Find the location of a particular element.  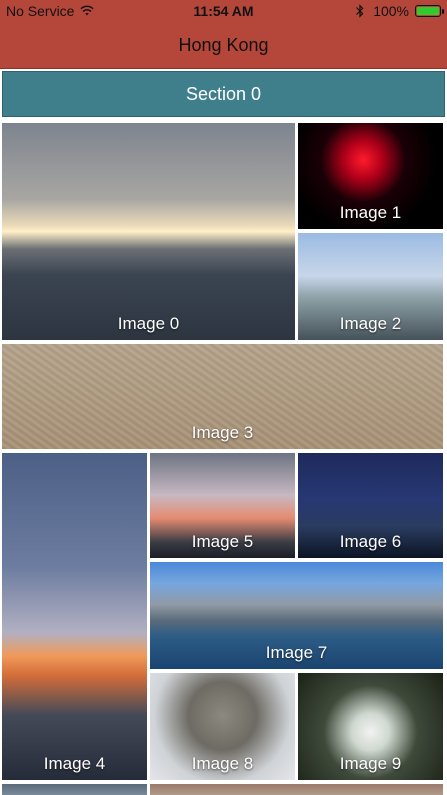

image-caption: Image 5 is located at coordinates (222, 541).